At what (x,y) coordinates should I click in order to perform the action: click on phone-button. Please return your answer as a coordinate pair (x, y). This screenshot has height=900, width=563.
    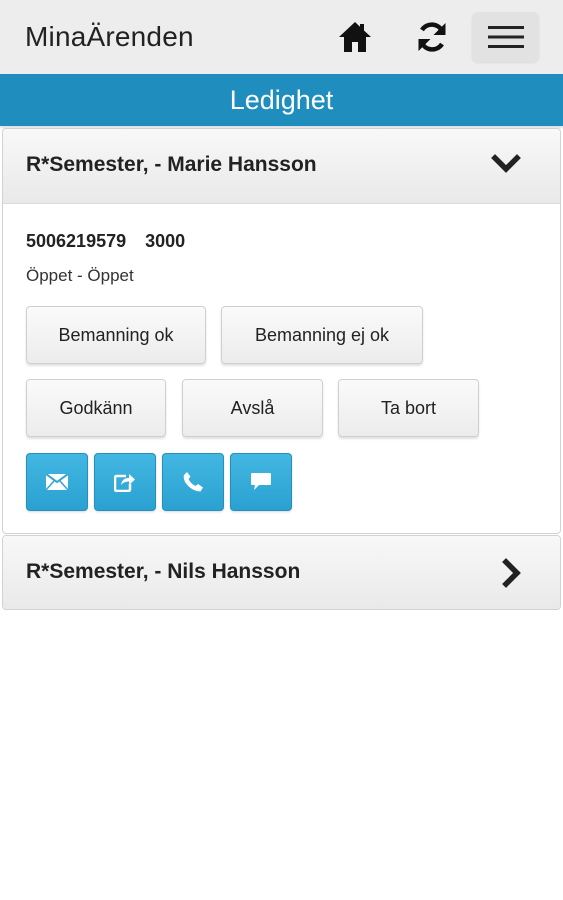
    Looking at the image, I should click on (193, 482).